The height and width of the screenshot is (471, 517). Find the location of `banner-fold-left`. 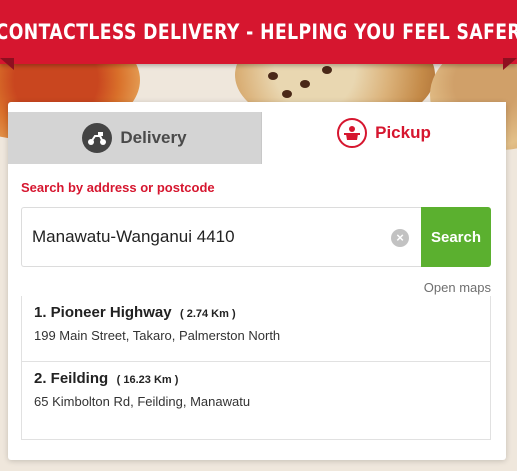

banner-fold-left is located at coordinates (7, 64).